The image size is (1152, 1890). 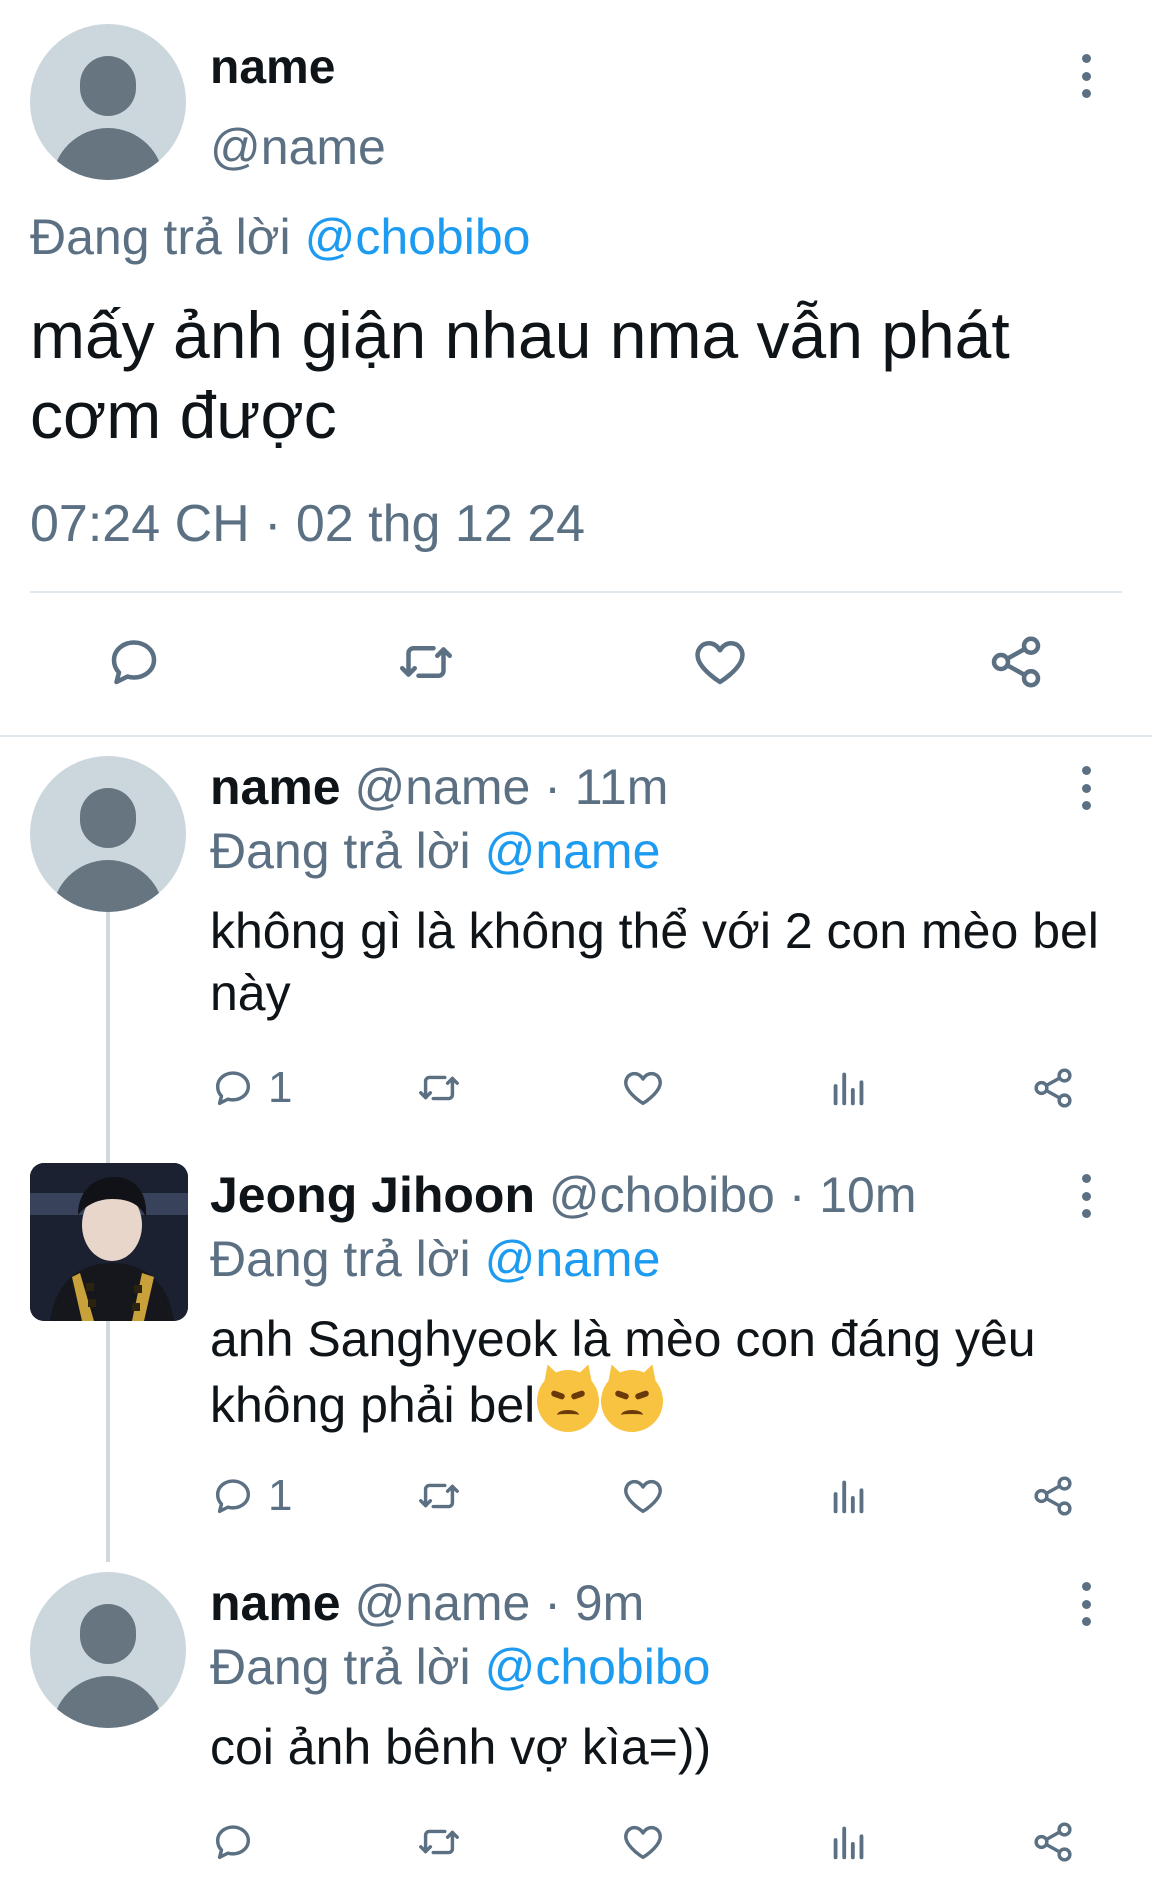 I want to click on profile-photo, so click(x=109, y=1242).